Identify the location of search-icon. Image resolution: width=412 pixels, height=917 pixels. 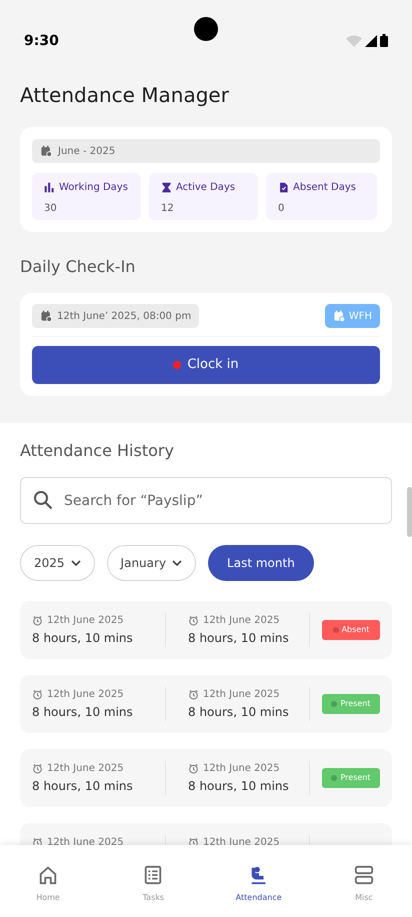
(43, 500).